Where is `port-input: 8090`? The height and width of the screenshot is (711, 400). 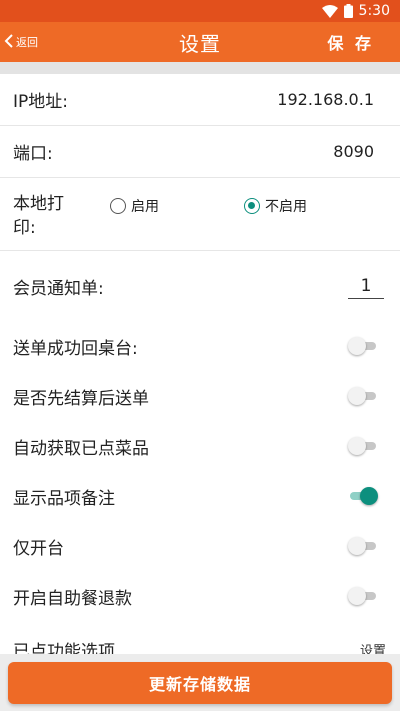
port-input: 8090 is located at coordinates (353, 151).